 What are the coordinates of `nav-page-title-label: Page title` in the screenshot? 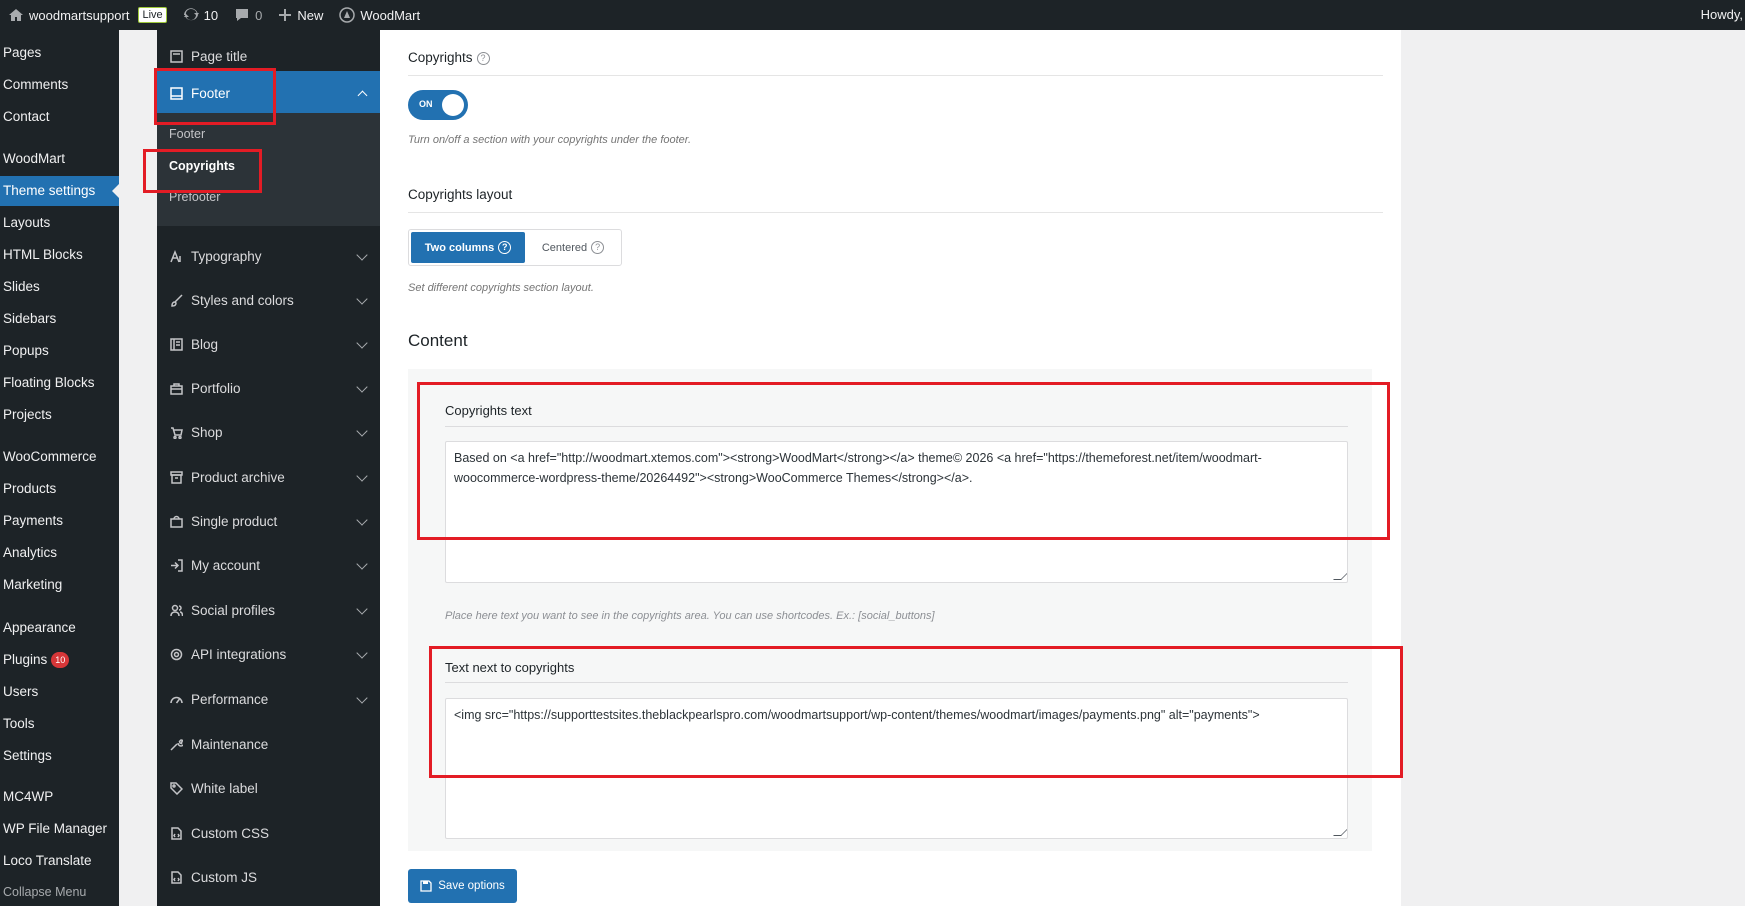 It's located at (219, 56).